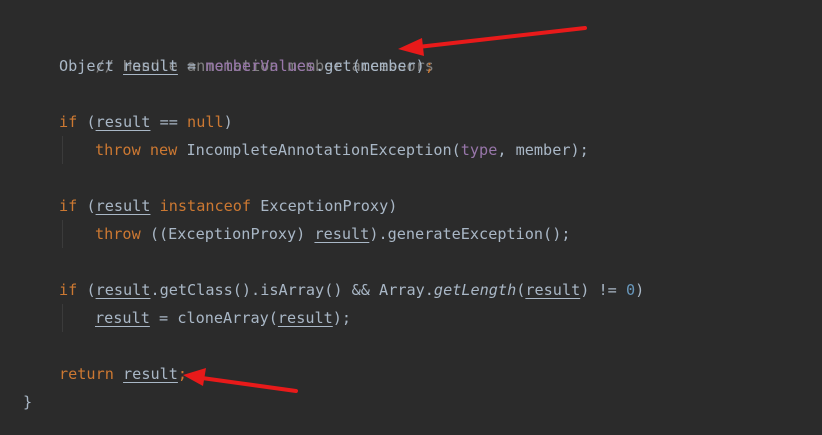 Image resolution: width=822 pixels, height=435 pixels. I want to click on type-object: Object, so click(86, 66).